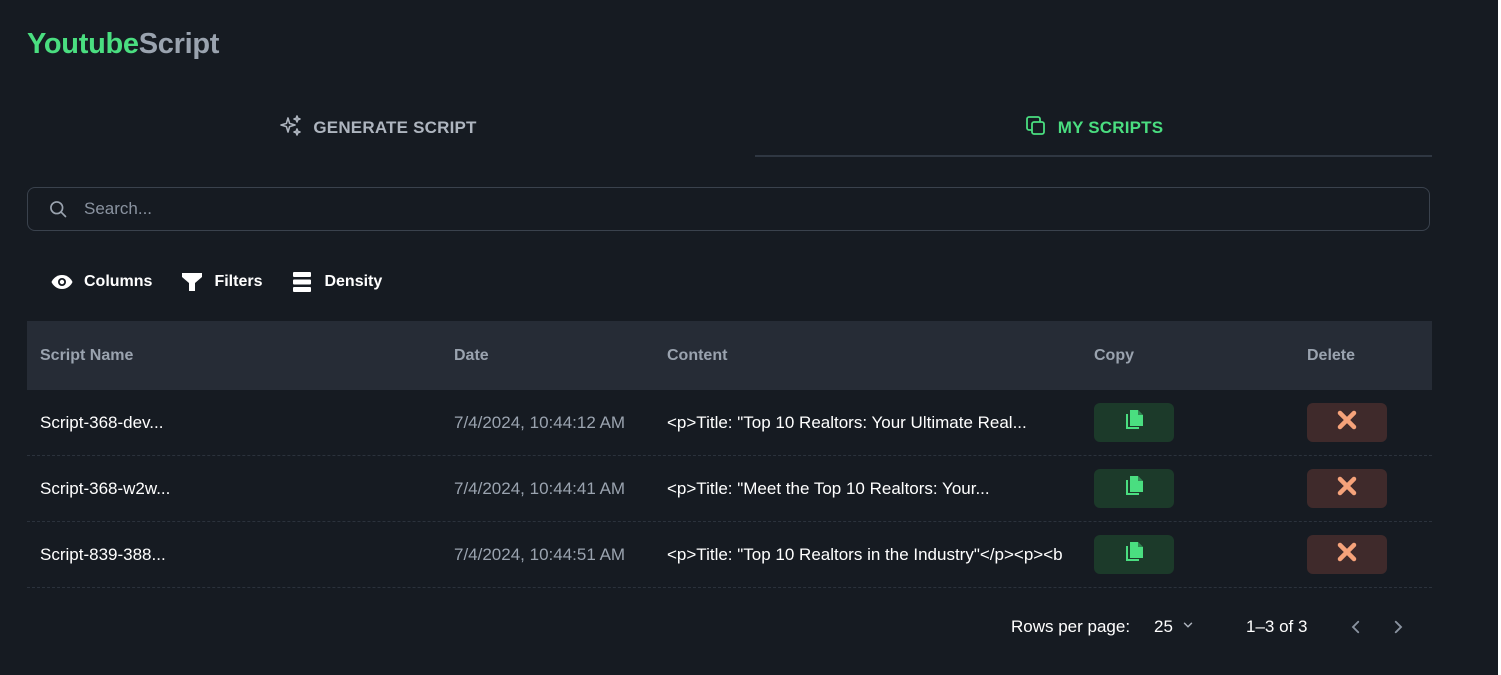 This screenshot has height=675, width=1501. What do you see at coordinates (750, 627) in the screenshot?
I see `pagination: Rows per page: 25 1–3 of 3` at bounding box center [750, 627].